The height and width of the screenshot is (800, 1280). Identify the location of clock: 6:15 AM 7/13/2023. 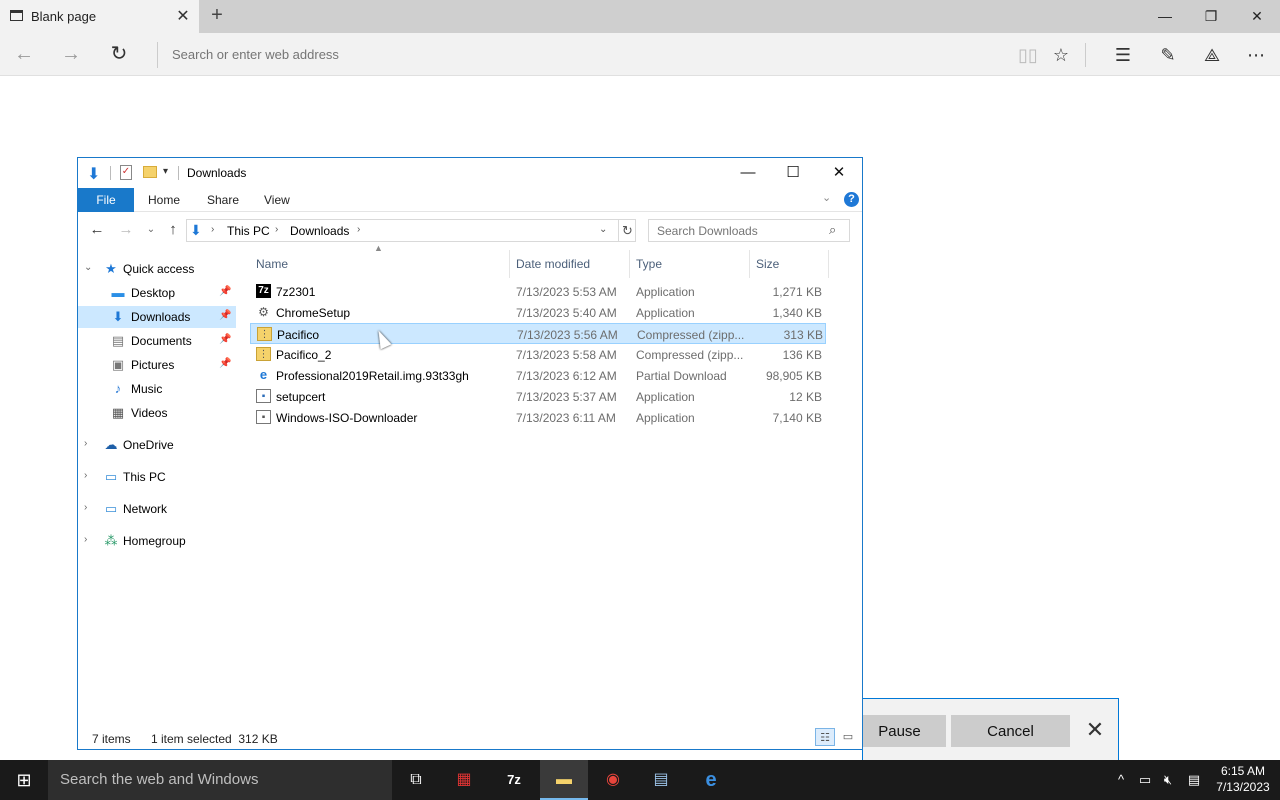
(1243, 779).